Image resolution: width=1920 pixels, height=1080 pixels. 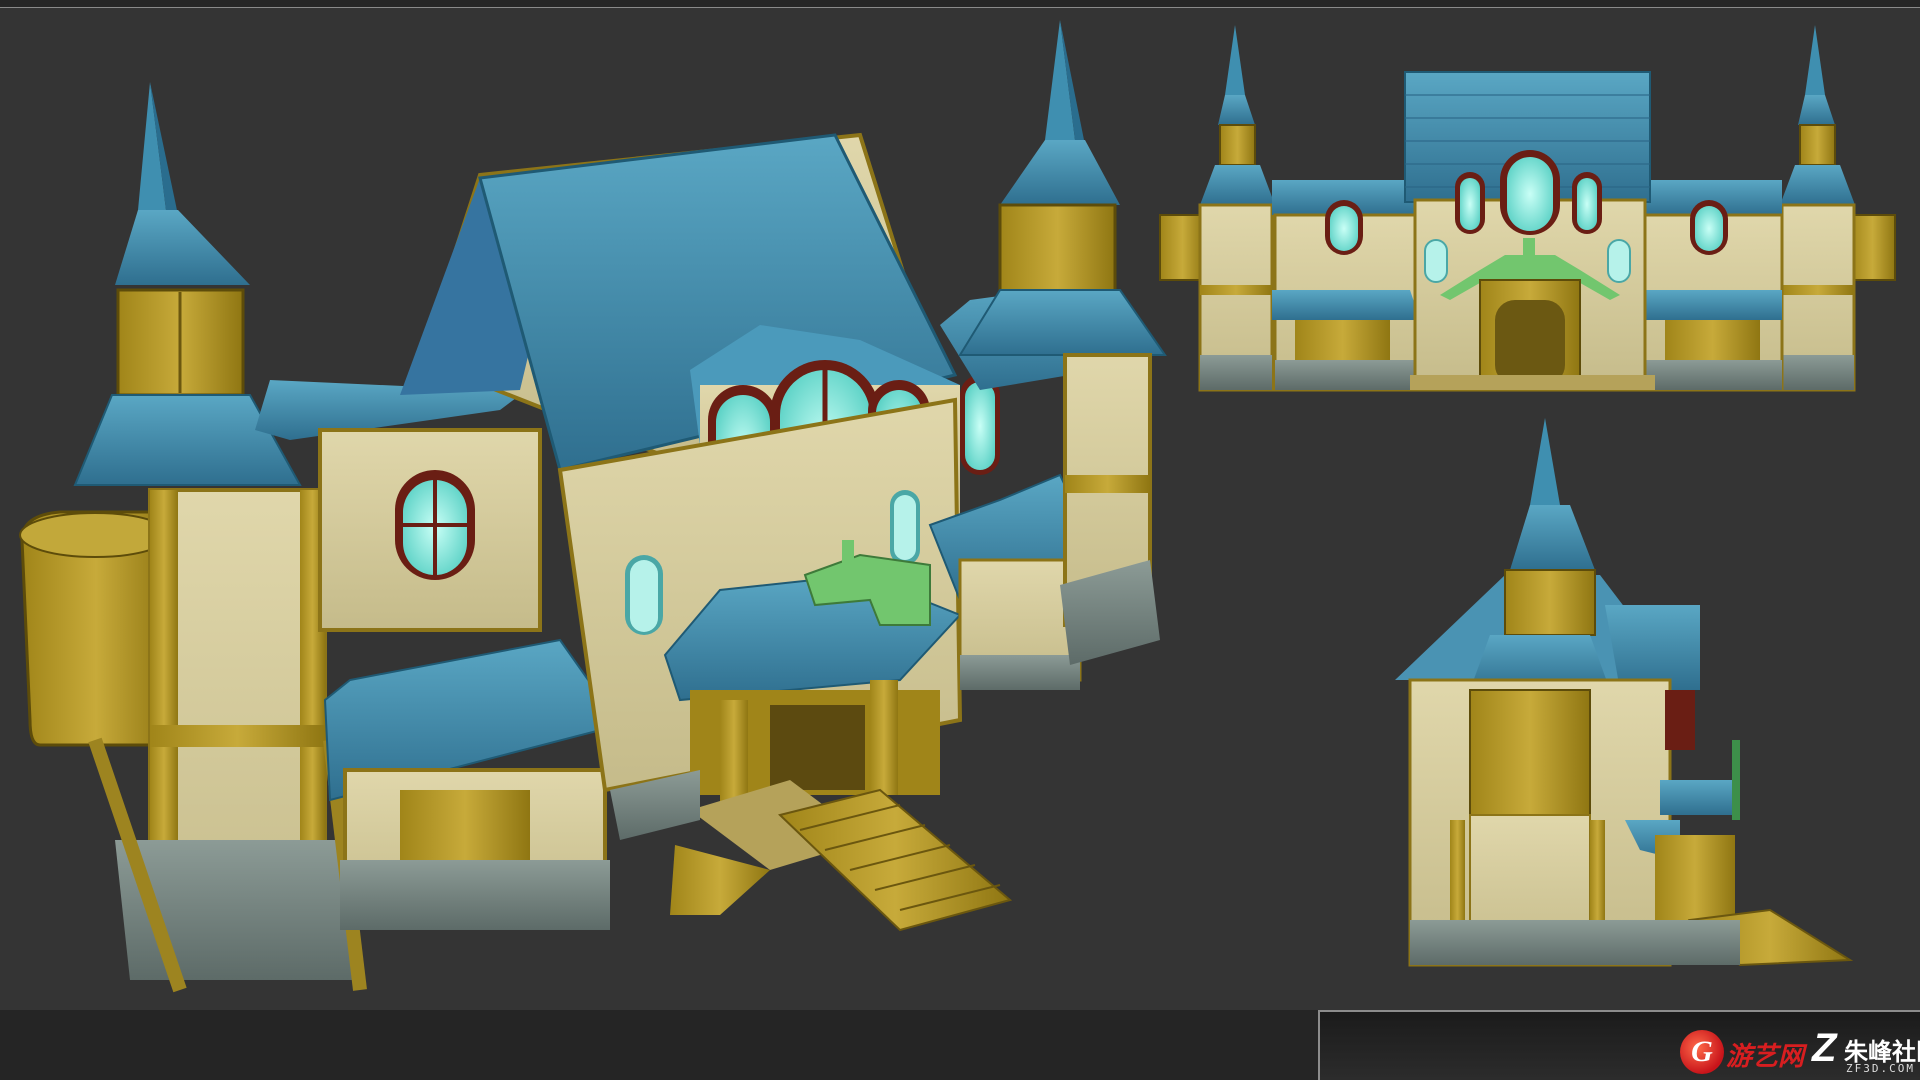 I want to click on right-wing, so click(x=1047, y=355).